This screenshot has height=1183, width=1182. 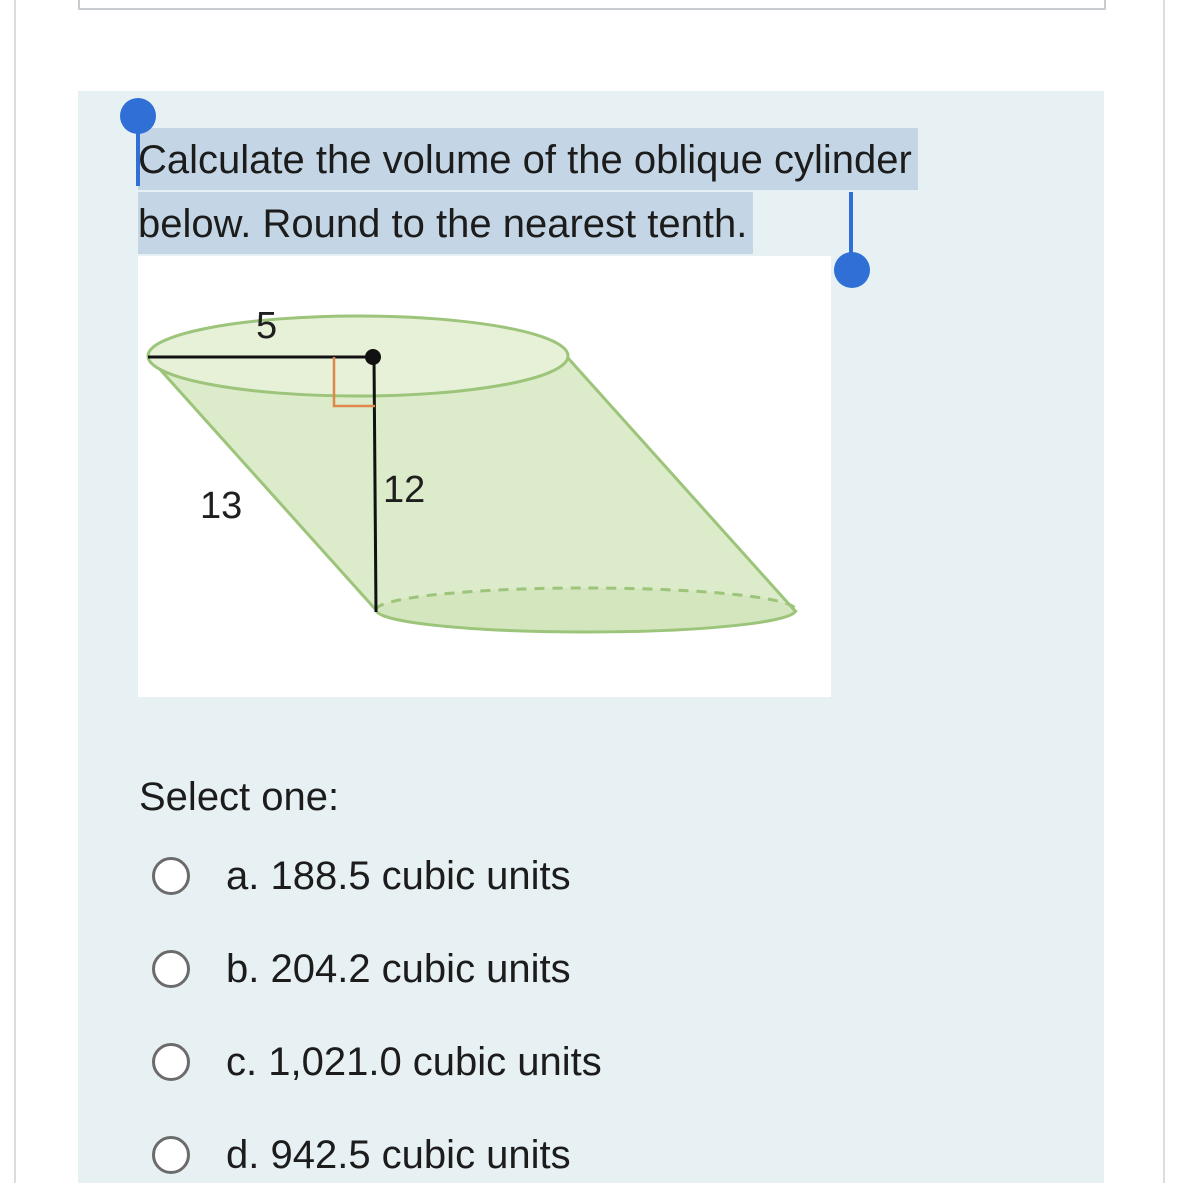 I want to click on radio-button-a, so click(x=171, y=876).